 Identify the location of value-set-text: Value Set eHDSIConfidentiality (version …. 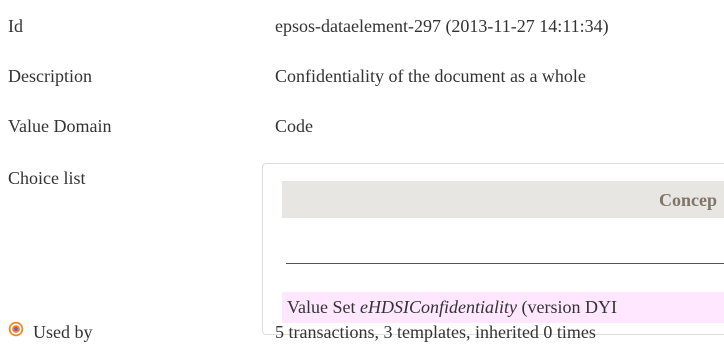
(452, 307).